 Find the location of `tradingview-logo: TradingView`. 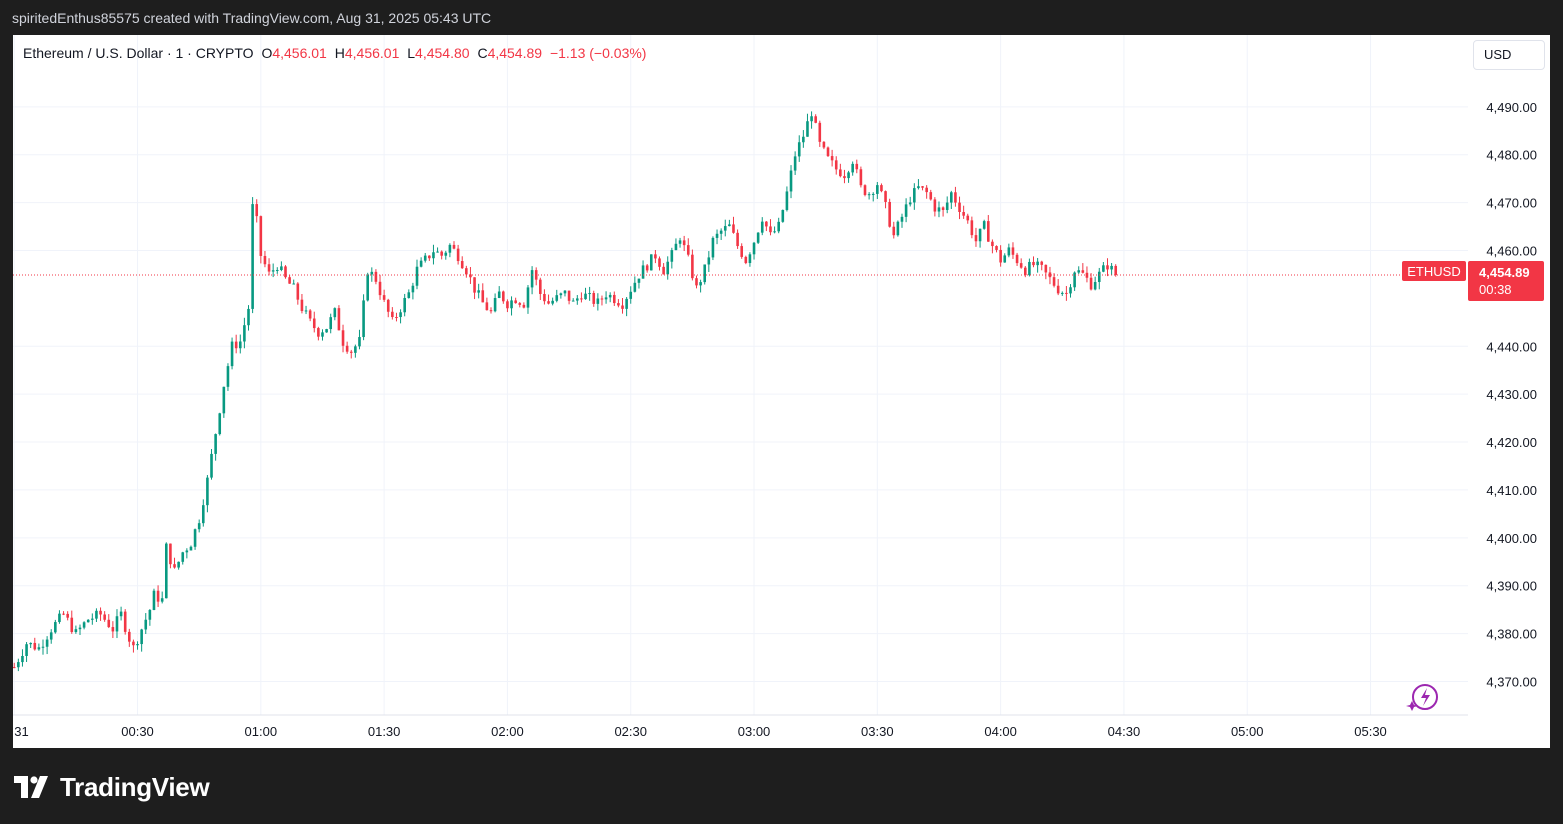

tradingview-logo: TradingView is located at coordinates (112, 787).